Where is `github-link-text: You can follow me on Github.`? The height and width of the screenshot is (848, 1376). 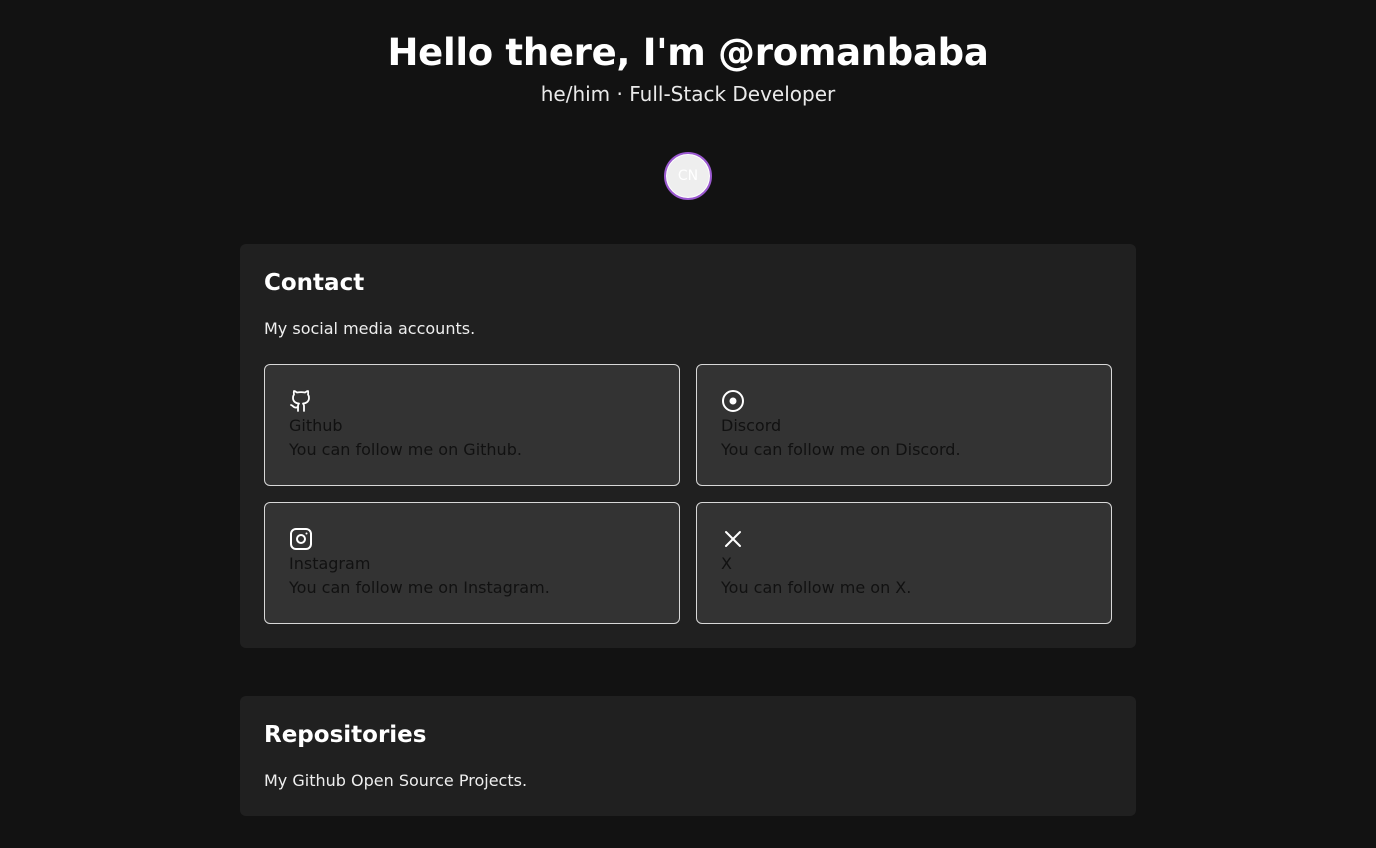
github-link-text: You can follow me on Github. is located at coordinates (405, 449).